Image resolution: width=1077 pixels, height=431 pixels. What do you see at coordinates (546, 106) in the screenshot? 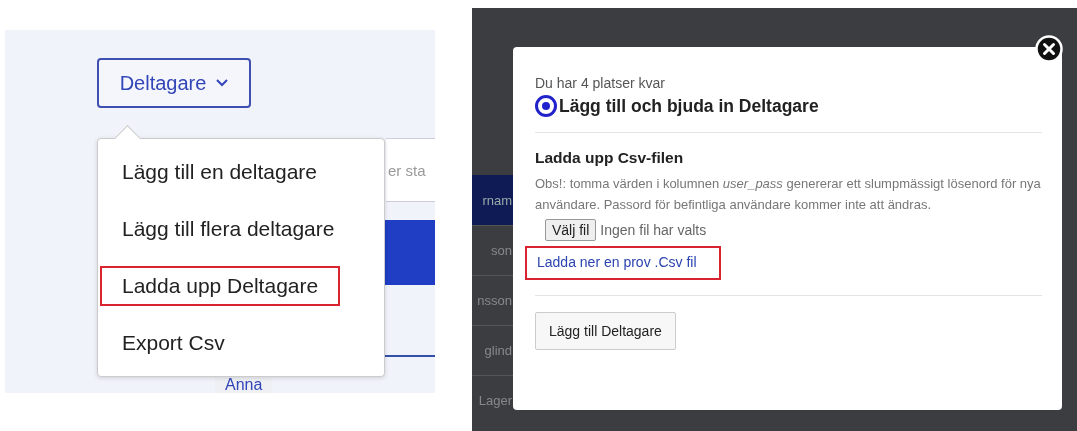
I see `radio-button` at bounding box center [546, 106].